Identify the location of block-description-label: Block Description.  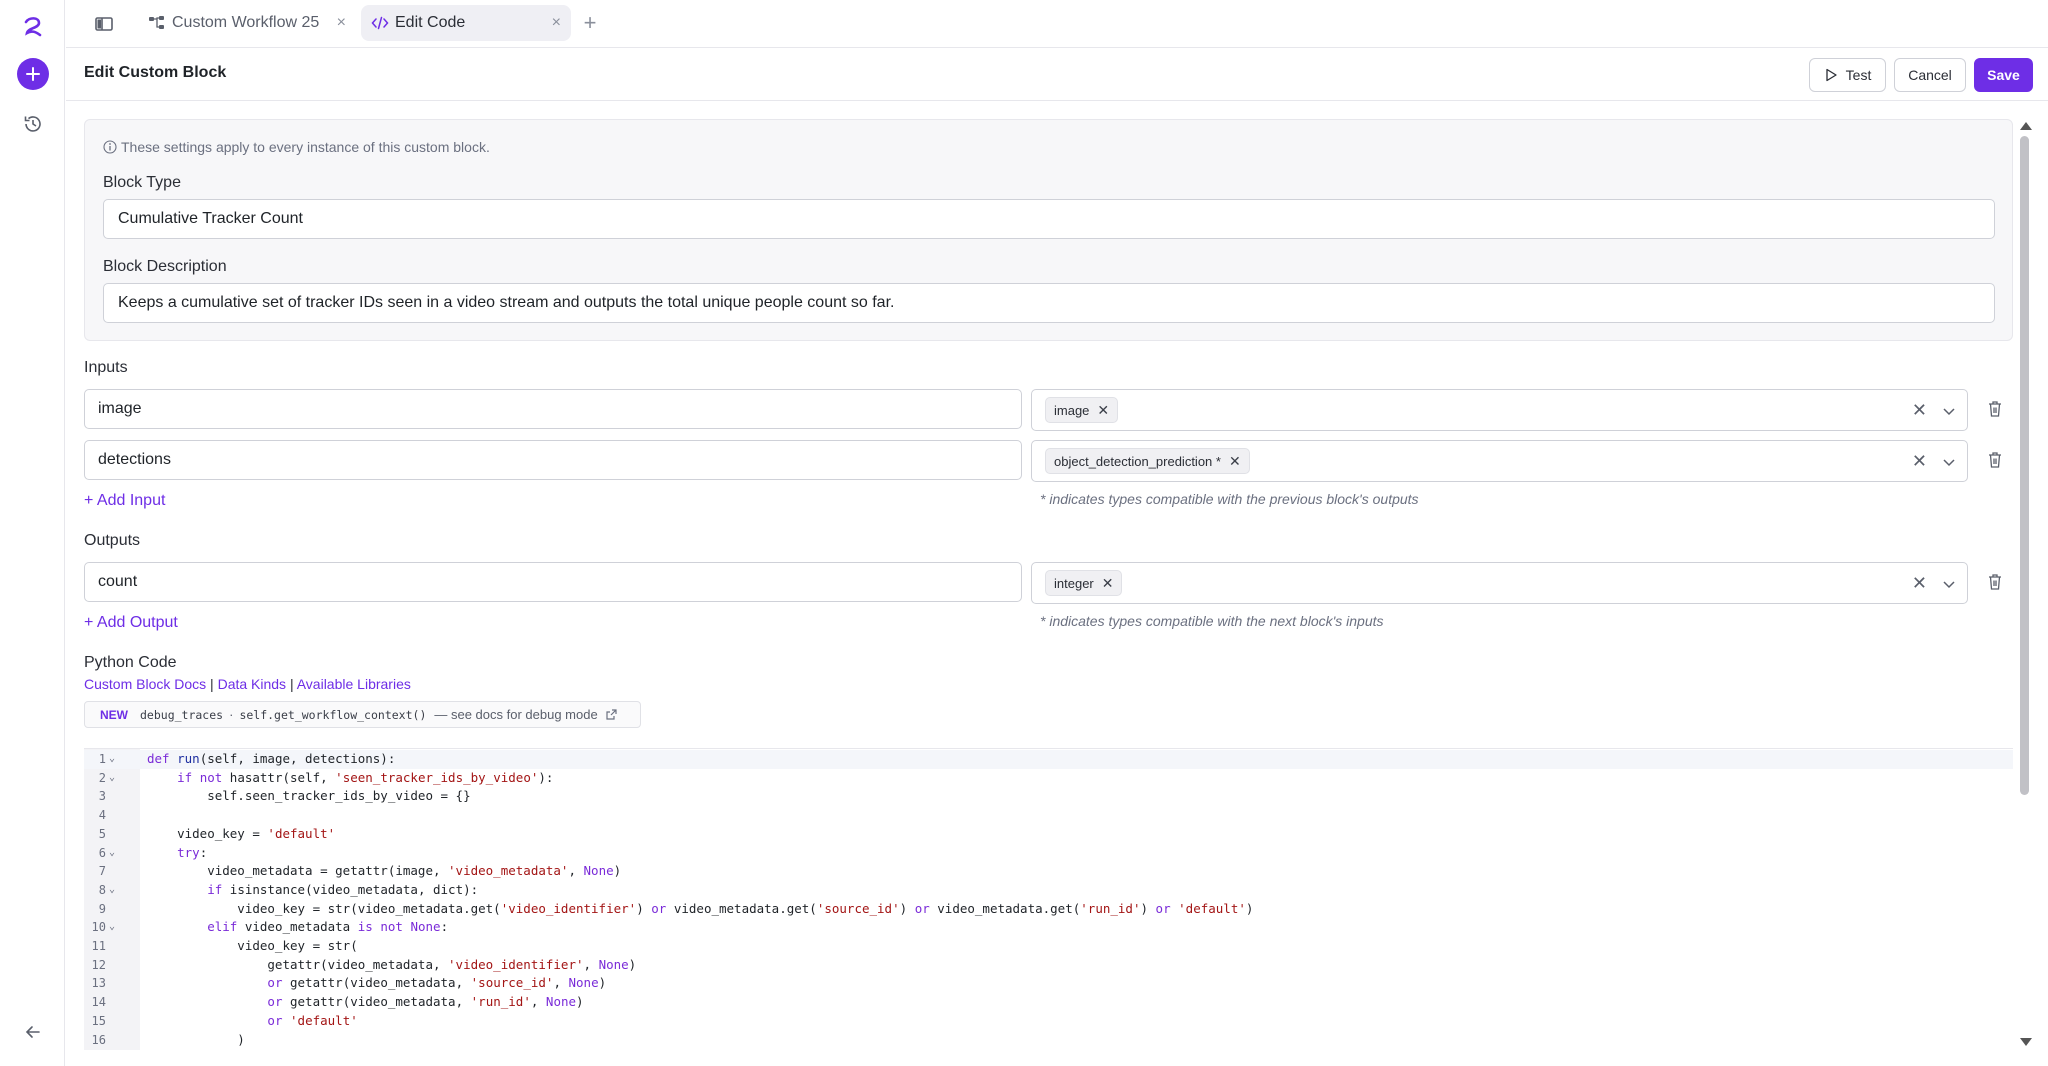
(165, 266).